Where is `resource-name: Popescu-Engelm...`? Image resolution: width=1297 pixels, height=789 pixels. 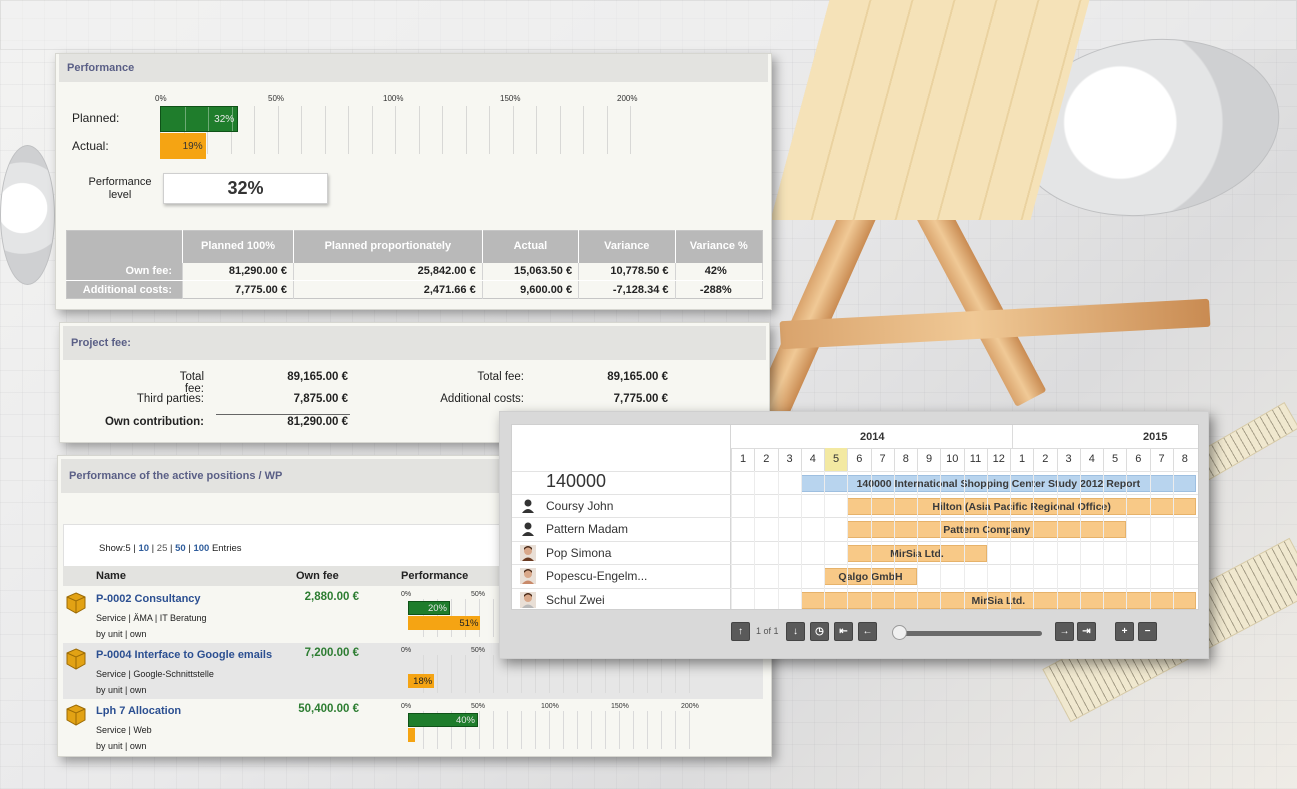 resource-name: Popescu-Engelm... is located at coordinates (596, 576).